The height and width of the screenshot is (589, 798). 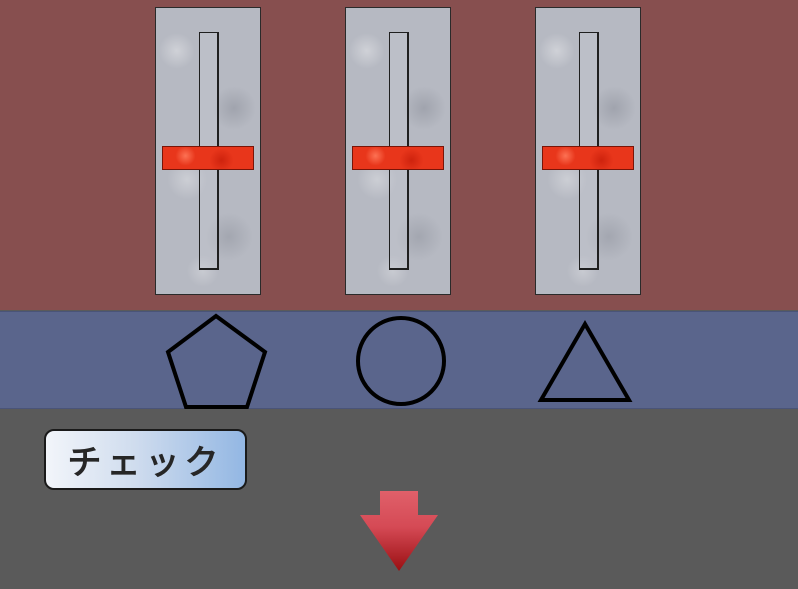 What do you see at coordinates (216, 361) in the screenshot?
I see `pentagon-icon` at bounding box center [216, 361].